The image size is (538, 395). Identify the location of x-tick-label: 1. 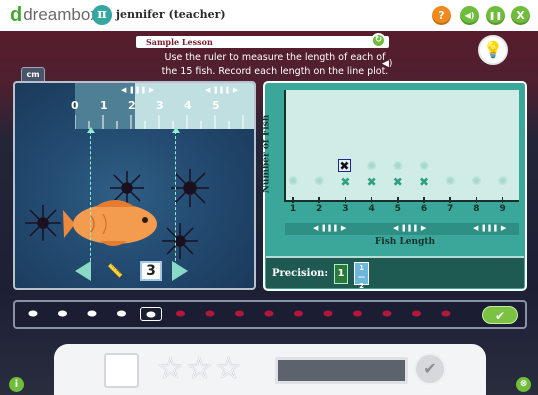
(293, 209).